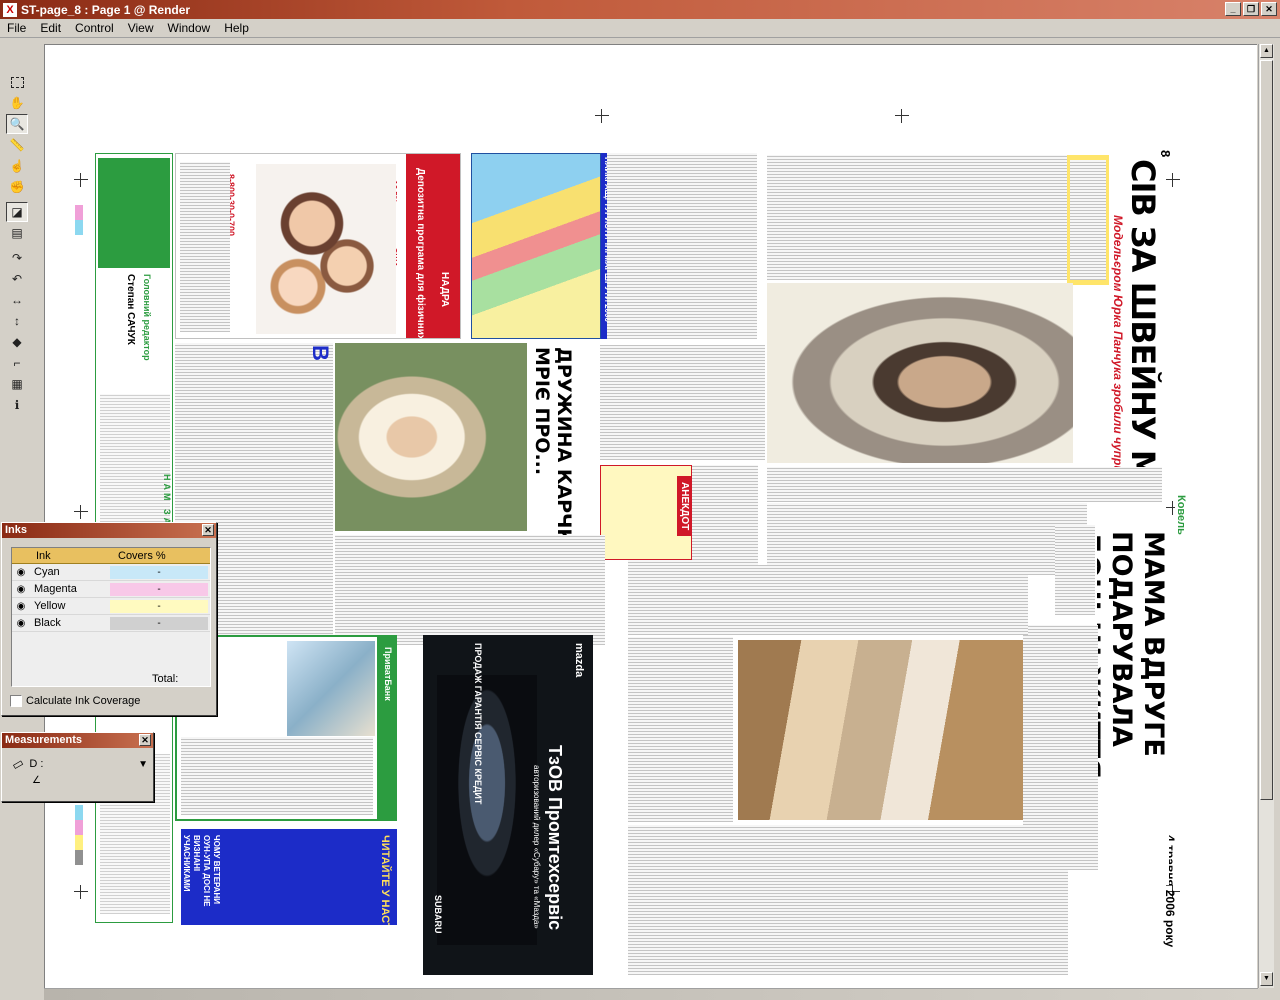 This screenshot has height=1000, width=1280. What do you see at coordinates (208, 530) in the screenshot?
I see `inks-close-button: ✕` at bounding box center [208, 530].